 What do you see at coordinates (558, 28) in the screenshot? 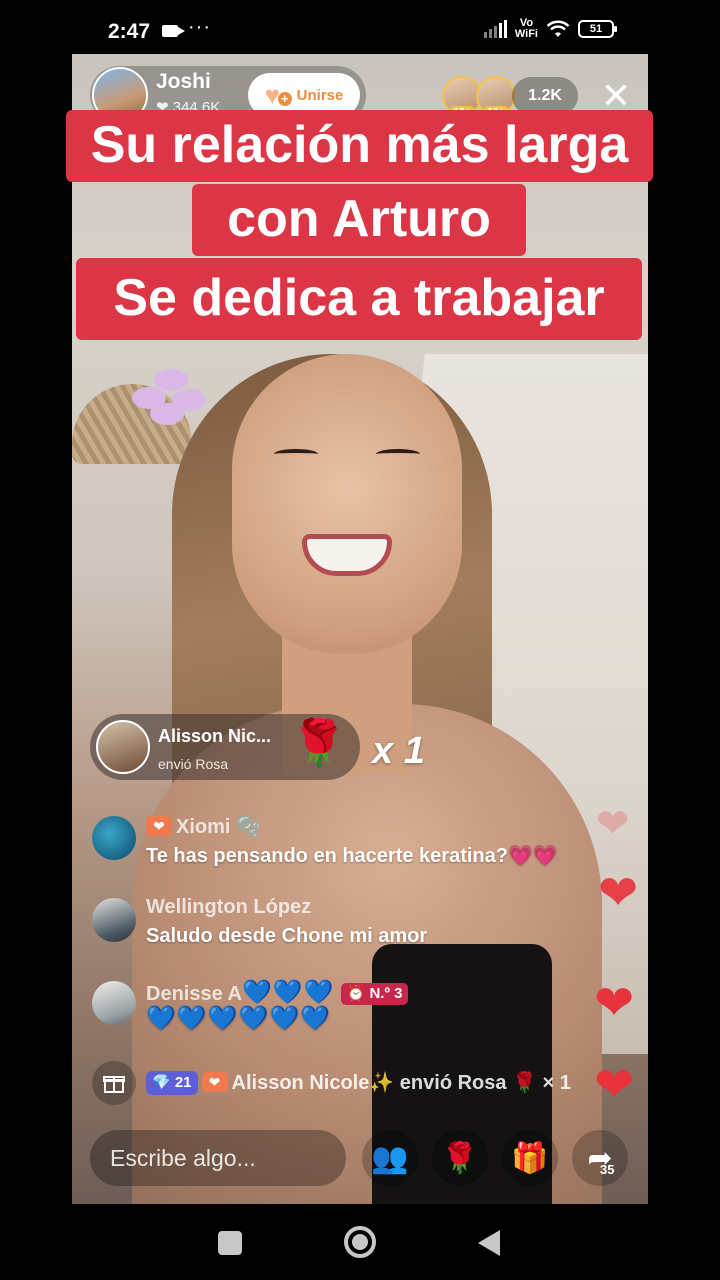
I see `wifi-icon` at bounding box center [558, 28].